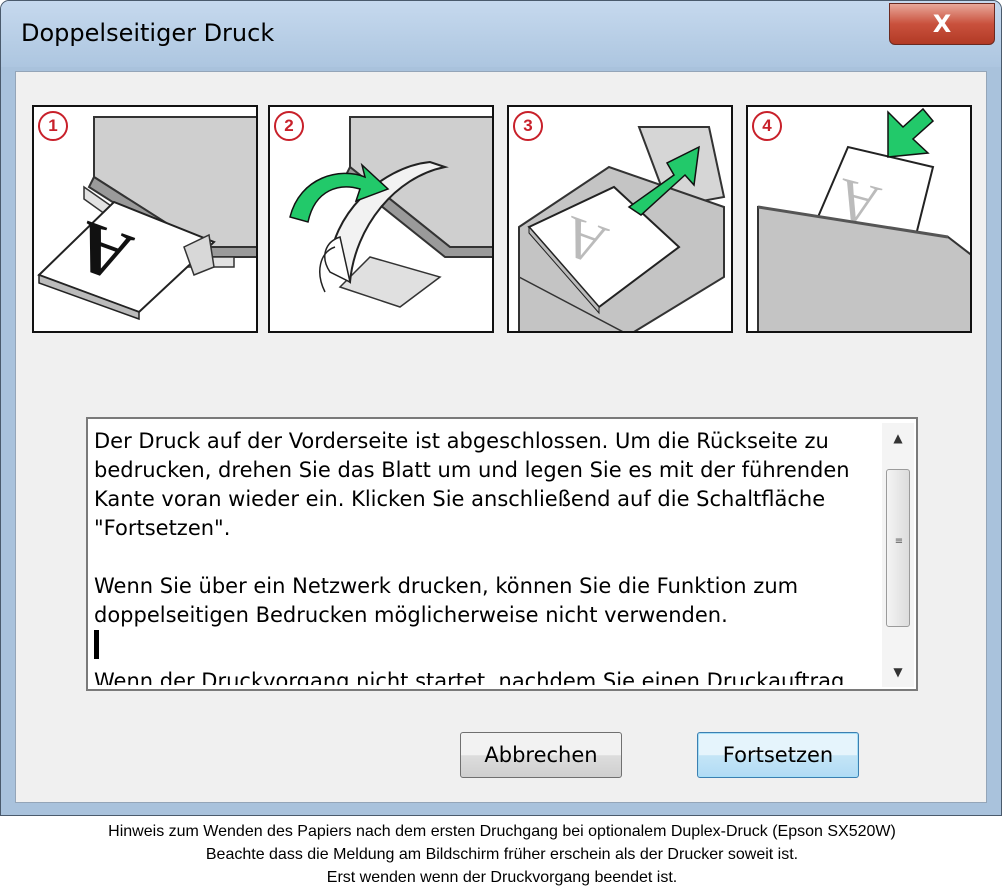 The height and width of the screenshot is (889, 1004). I want to click on dialog-title: Doppelseitiger Druck, so click(148, 33).